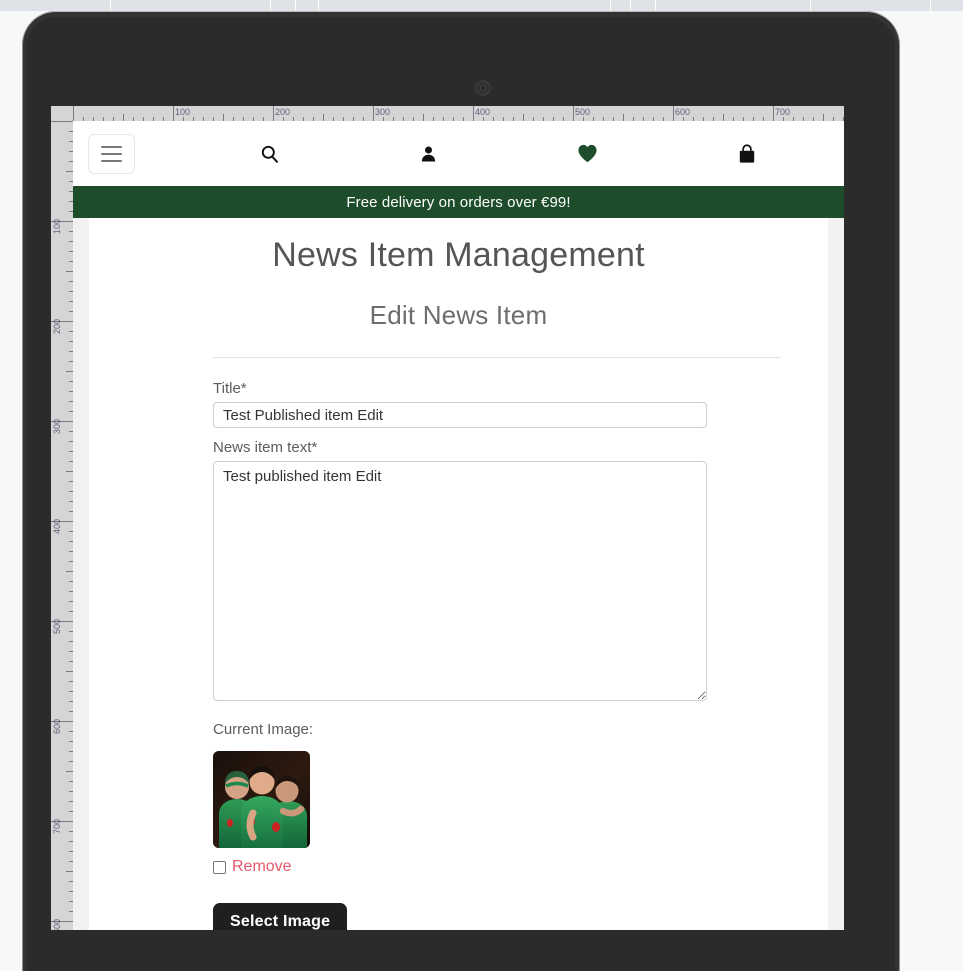 The width and height of the screenshot is (963, 971). I want to click on body-field-label: News item text*, so click(265, 447).